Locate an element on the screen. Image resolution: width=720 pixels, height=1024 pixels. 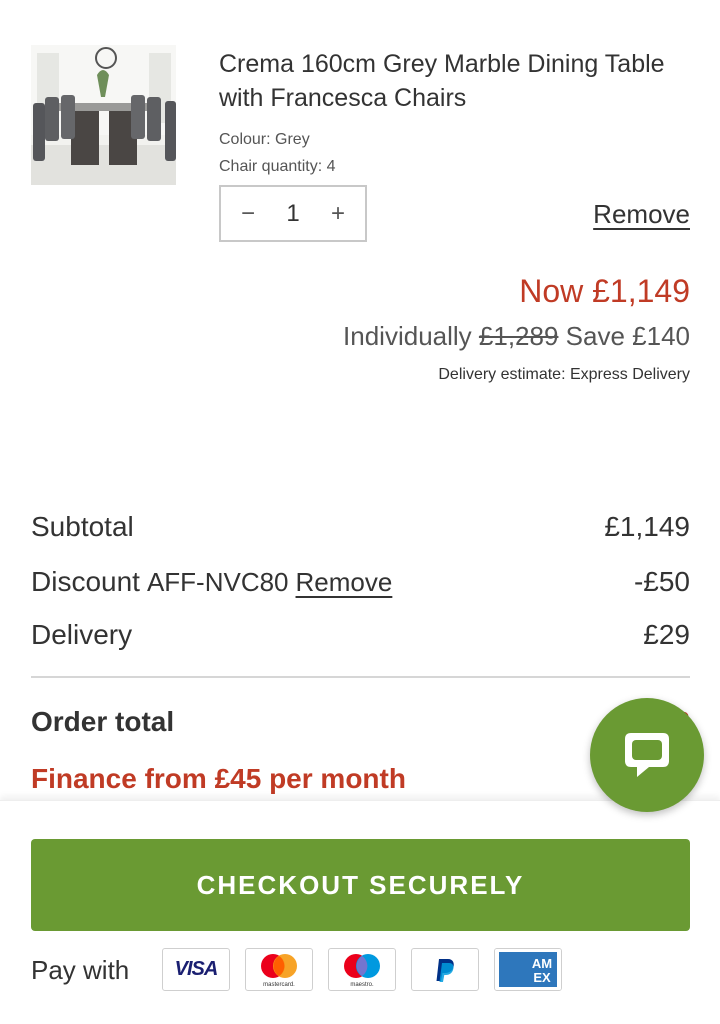
finance-offer: Finance from £45 per month is located at coordinates (218, 779).